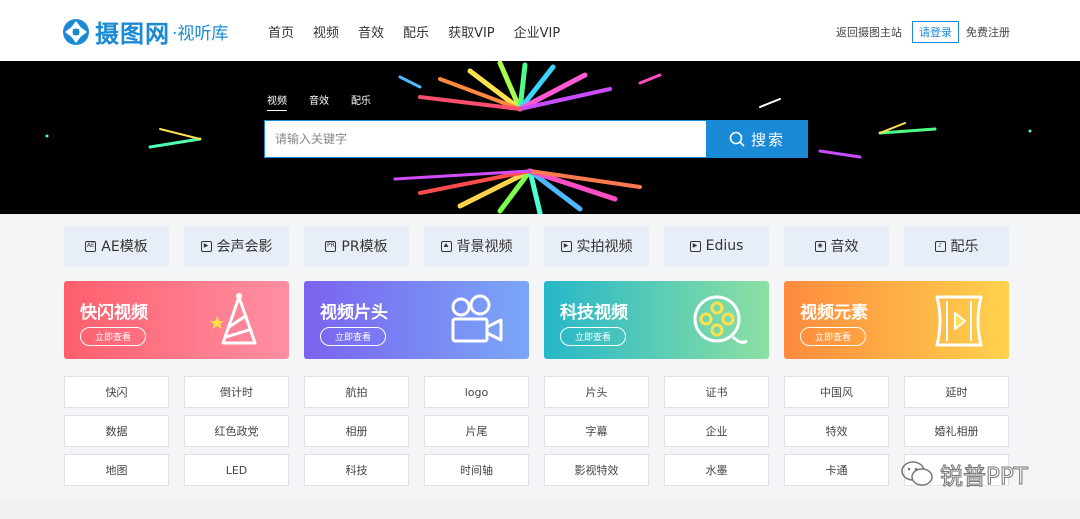 This screenshot has height=519, width=1080. Describe the element at coordinates (356, 470) in the screenshot. I see `tag-link: 科技` at that location.